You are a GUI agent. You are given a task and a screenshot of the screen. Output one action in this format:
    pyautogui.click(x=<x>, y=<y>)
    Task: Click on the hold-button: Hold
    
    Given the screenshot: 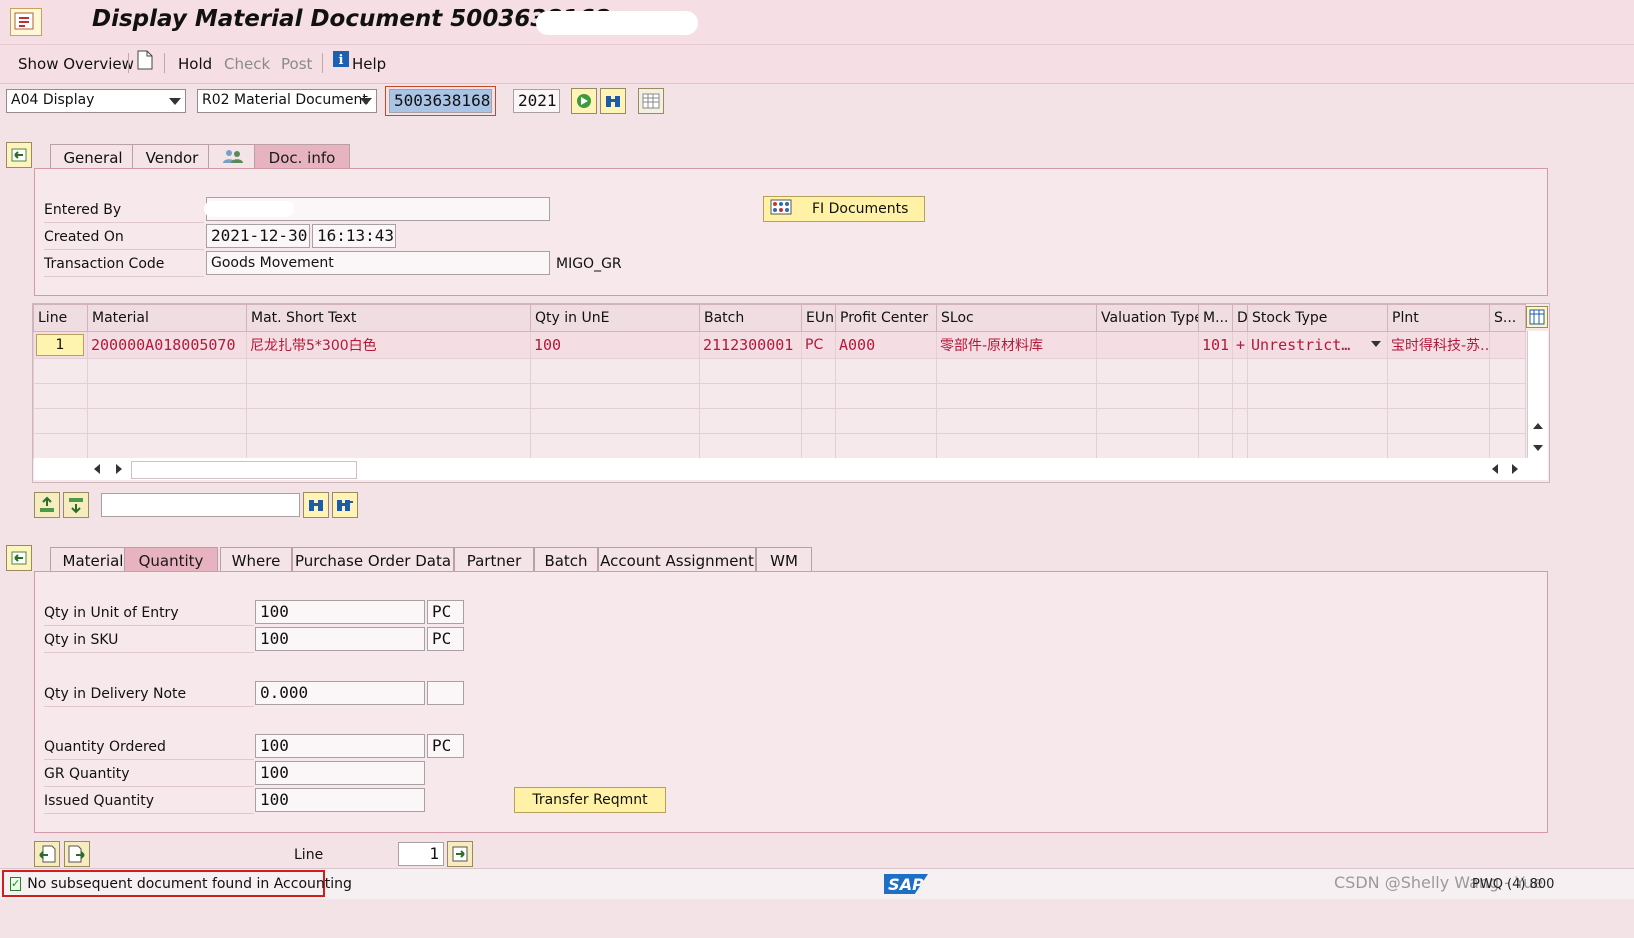 What is the action you would take?
    pyautogui.click(x=195, y=64)
    